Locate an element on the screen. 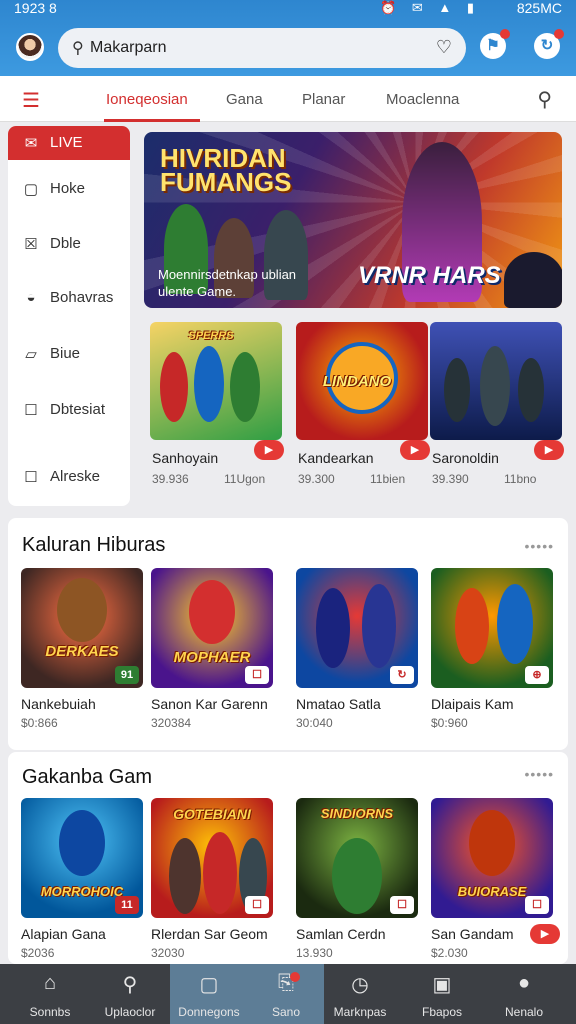 The height and width of the screenshot is (1024, 576). featured-art-label: SPERRS is located at coordinates (211, 336).